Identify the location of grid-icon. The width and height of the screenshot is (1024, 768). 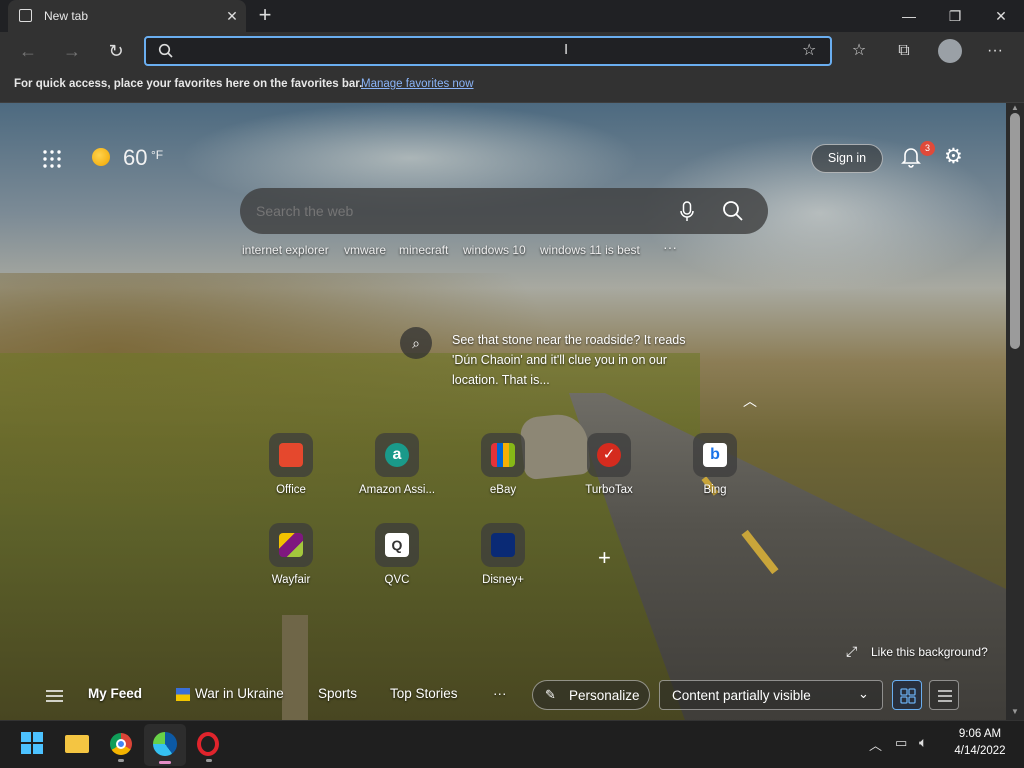
(908, 696).